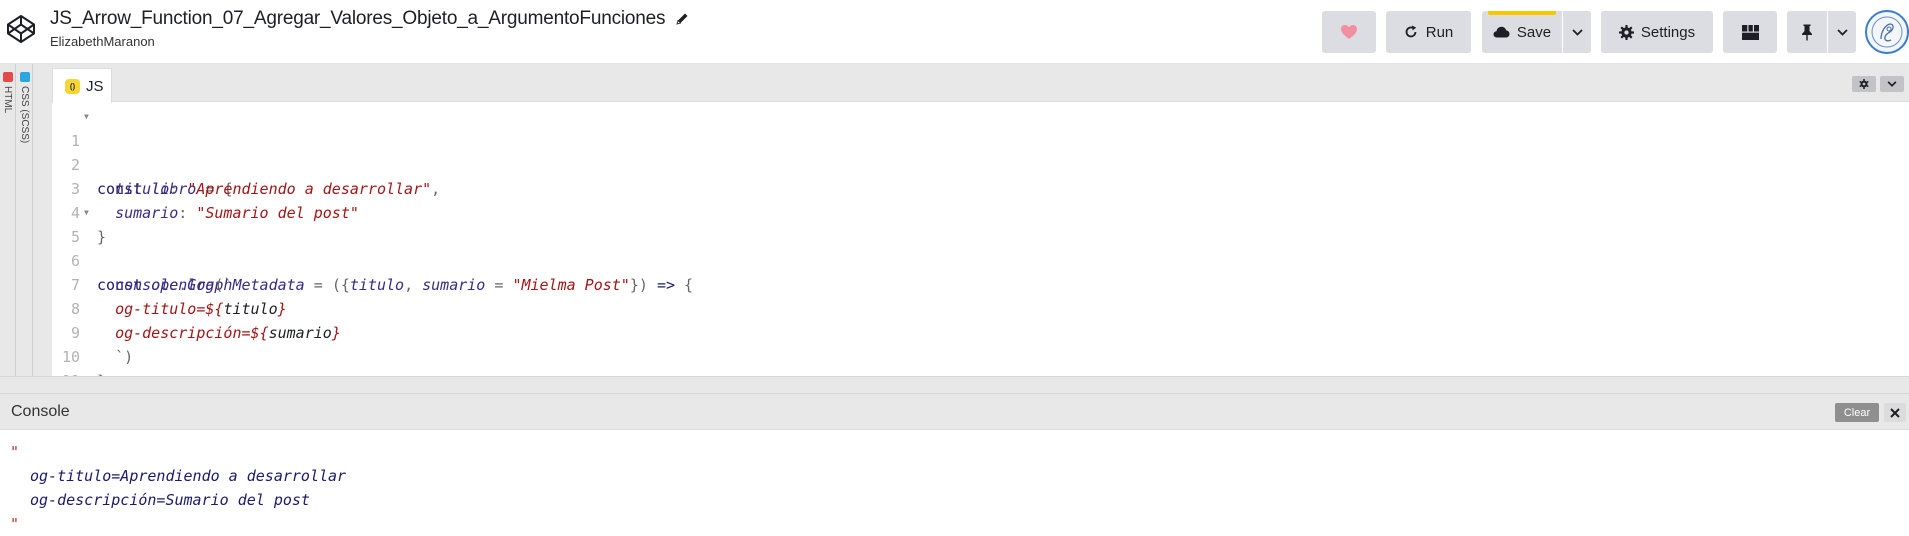 The image size is (1909, 536). What do you see at coordinates (7, 100) in the screenshot?
I see `html-tab-label: HTML` at bounding box center [7, 100].